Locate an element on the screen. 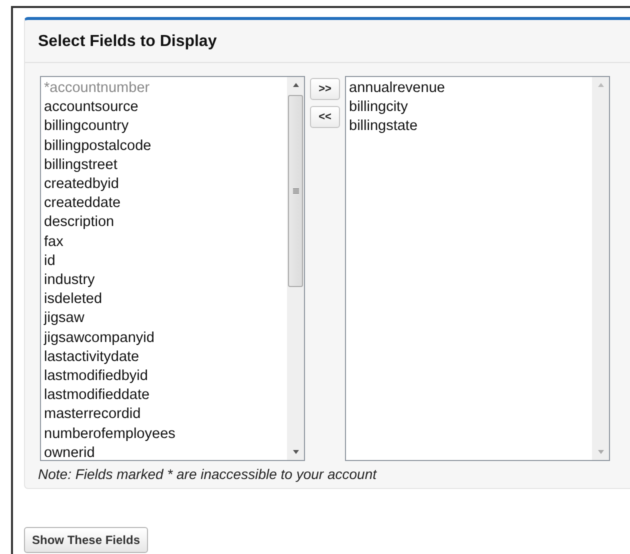 The image size is (630, 554). field-option: lastmodifieddate is located at coordinates (164, 396).